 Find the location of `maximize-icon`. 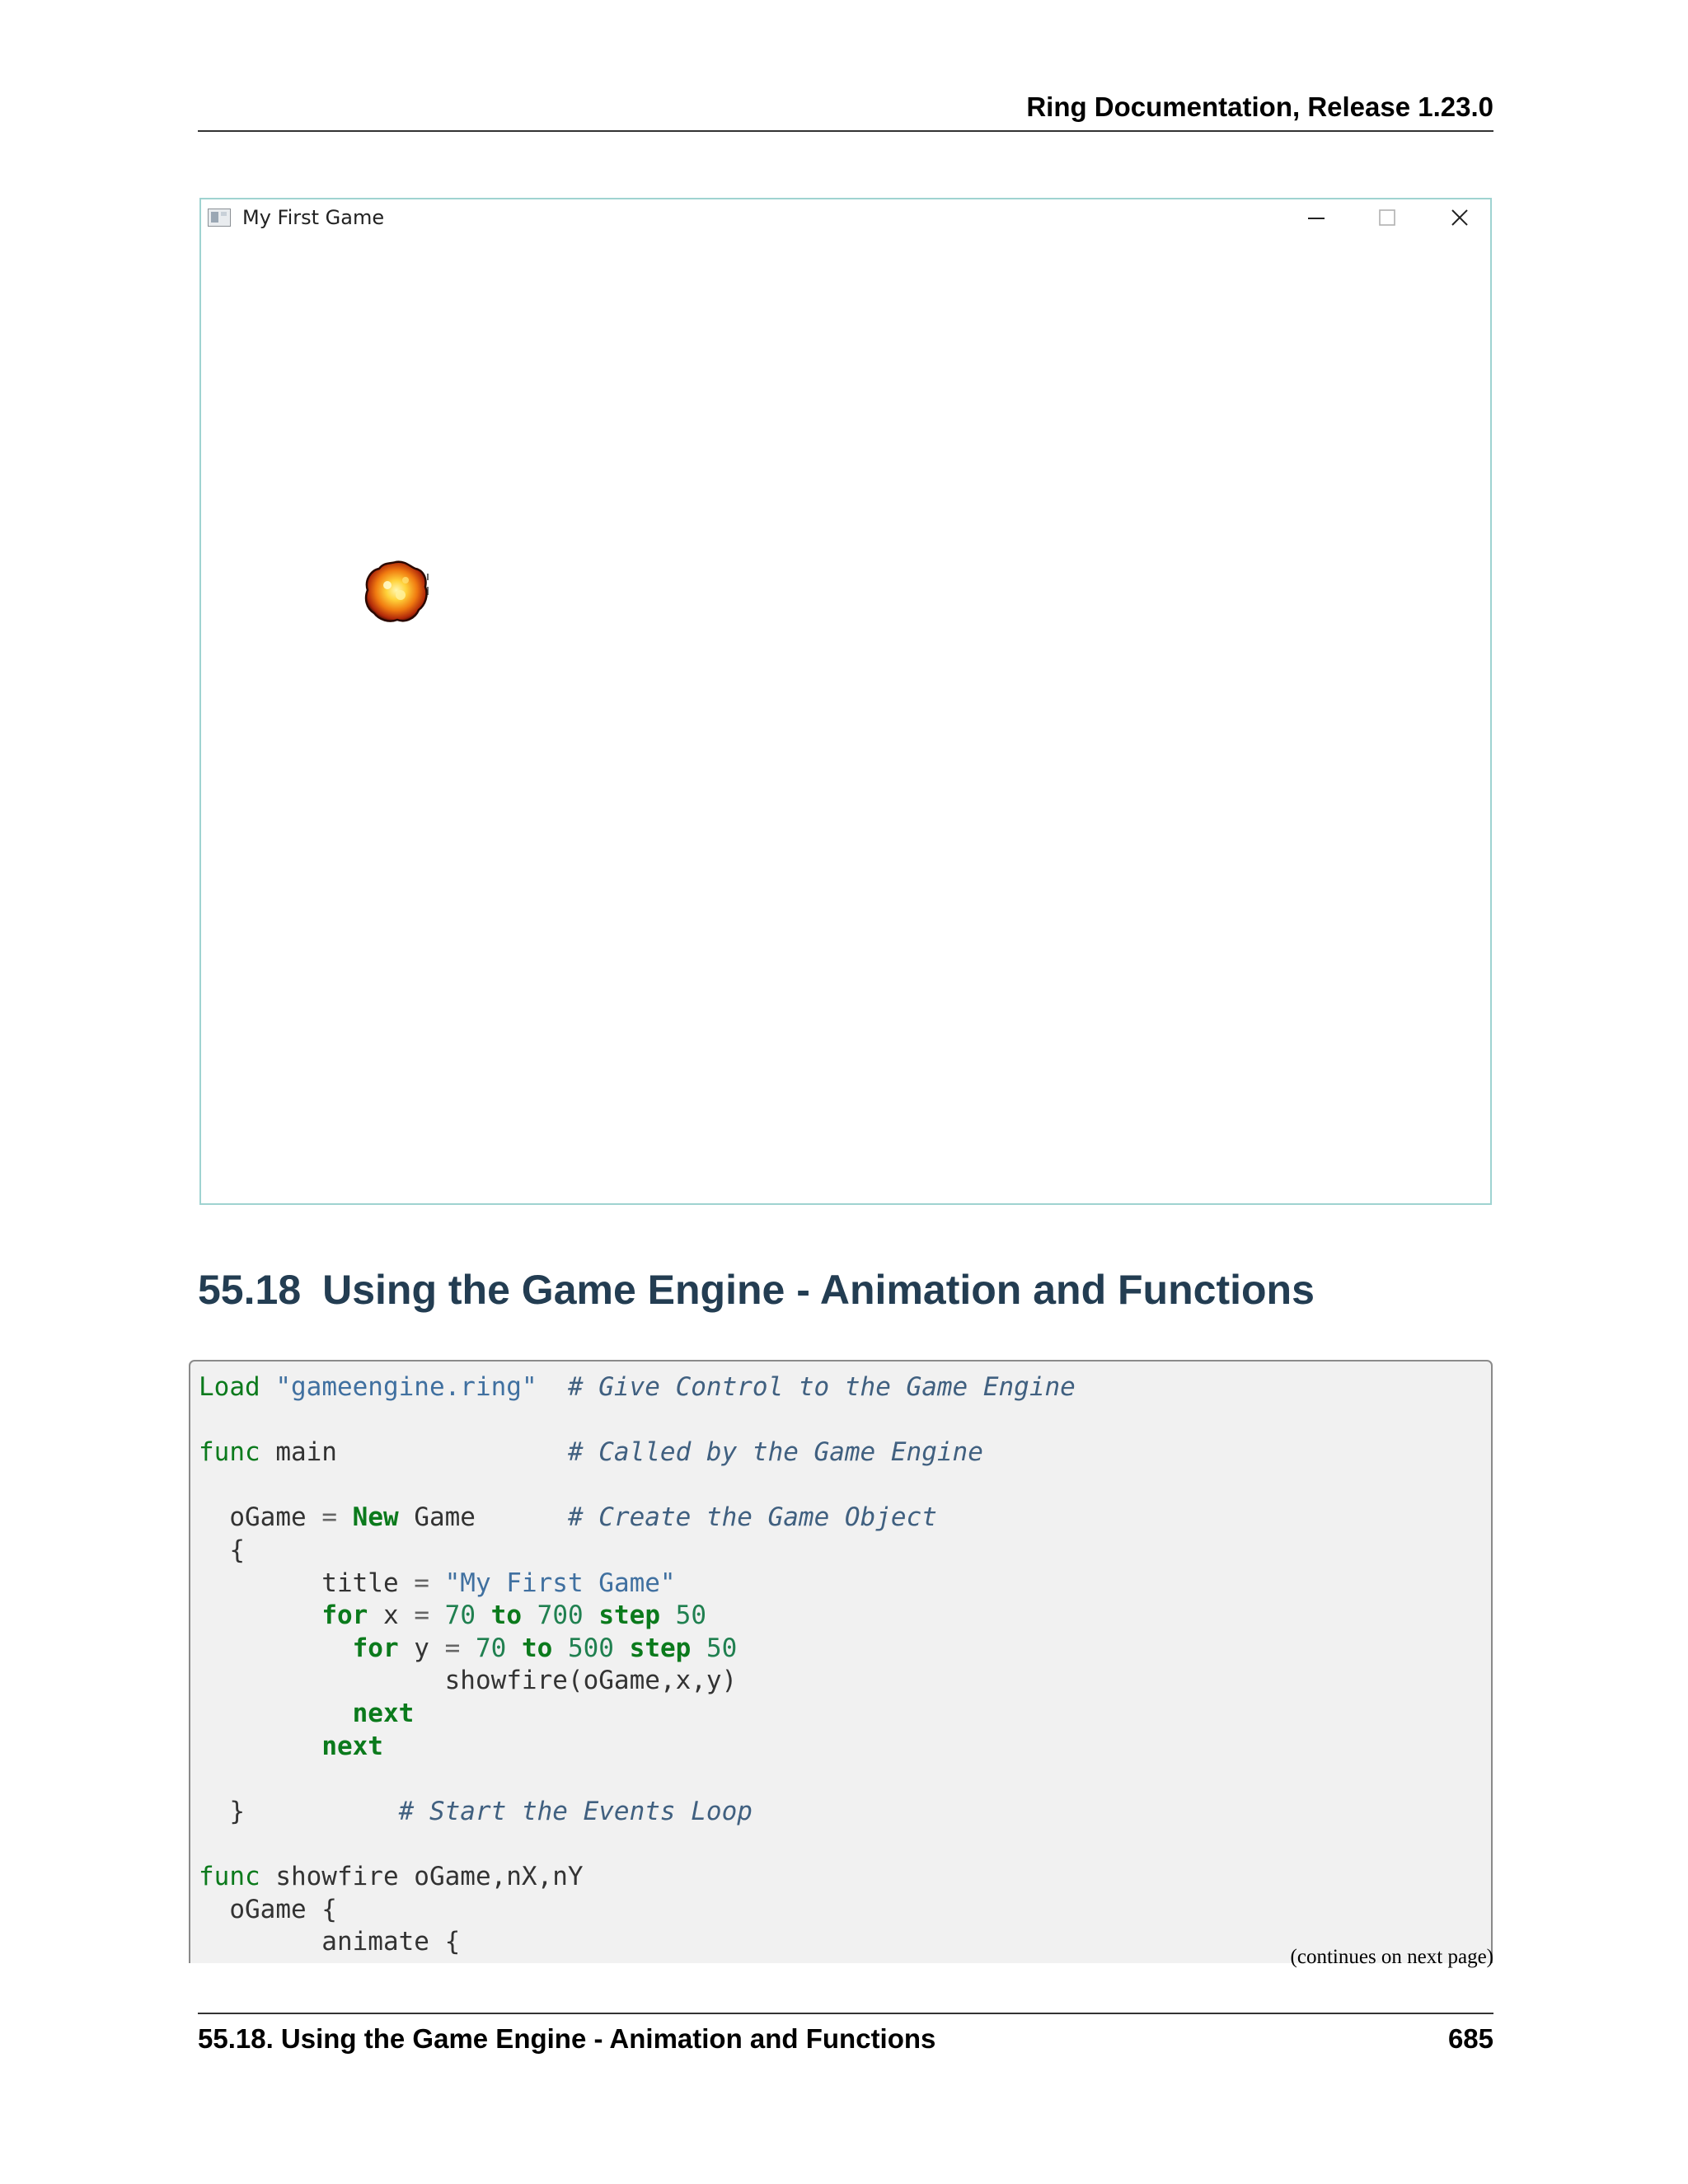

maximize-icon is located at coordinates (1387, 217).